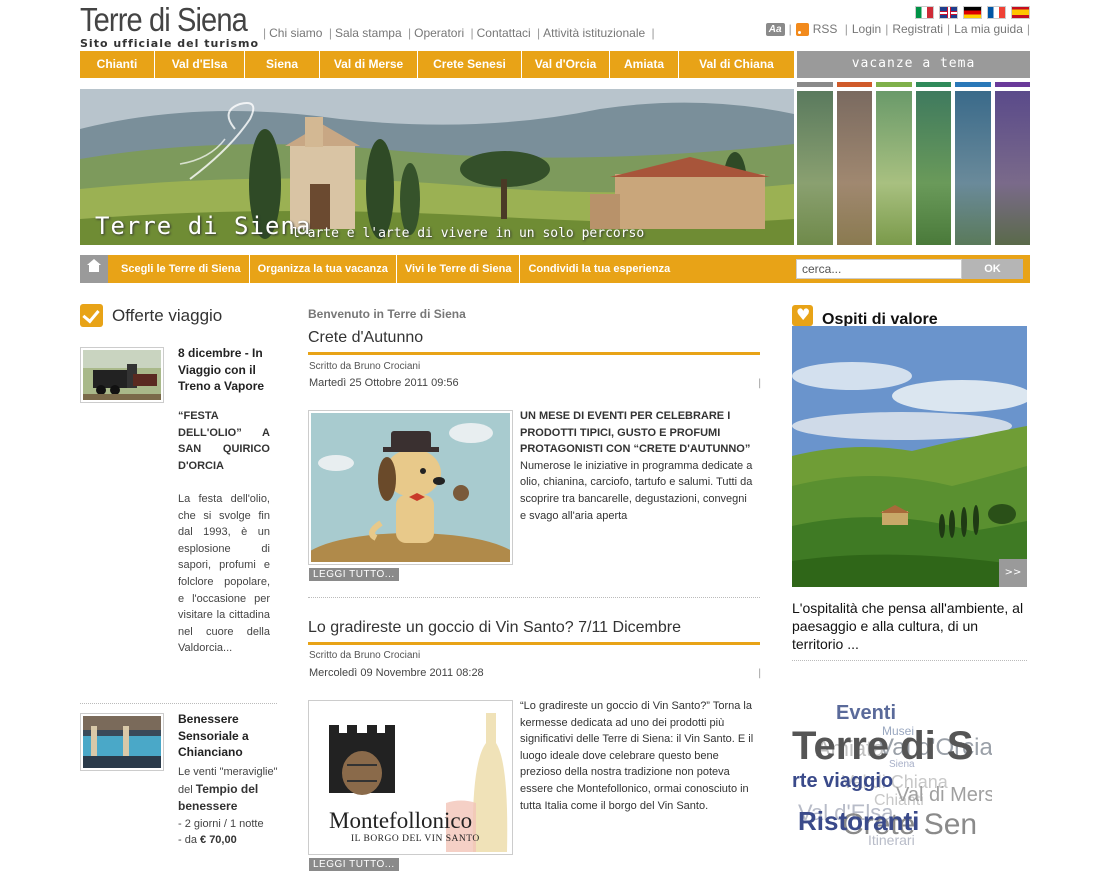  I want to click on italian-flag-icon, so click(924, 12).